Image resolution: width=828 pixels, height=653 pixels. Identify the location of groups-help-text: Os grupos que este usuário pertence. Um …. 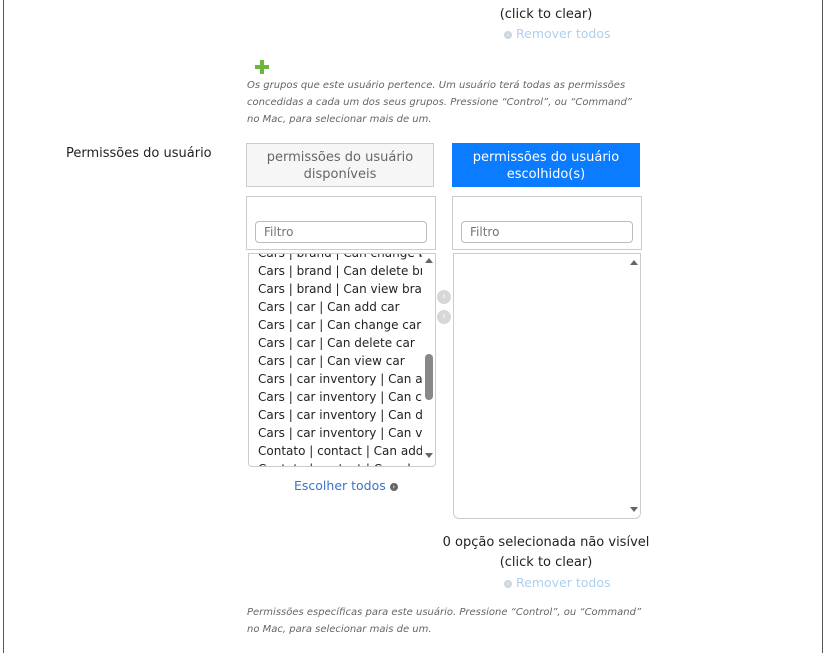
(439, 102).